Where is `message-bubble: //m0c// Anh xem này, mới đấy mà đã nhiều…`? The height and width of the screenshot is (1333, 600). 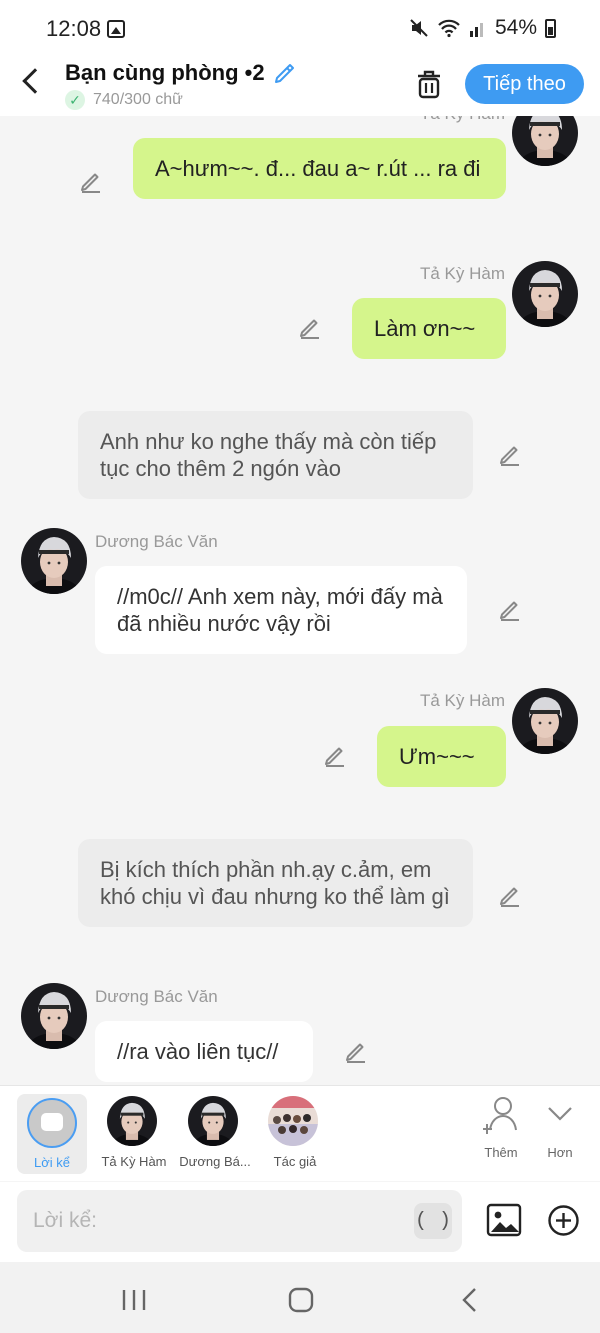
message-bubble: //m0c// Anh xem này, mới đấy mà đã nhiều… is located at coordinates (281, 610).